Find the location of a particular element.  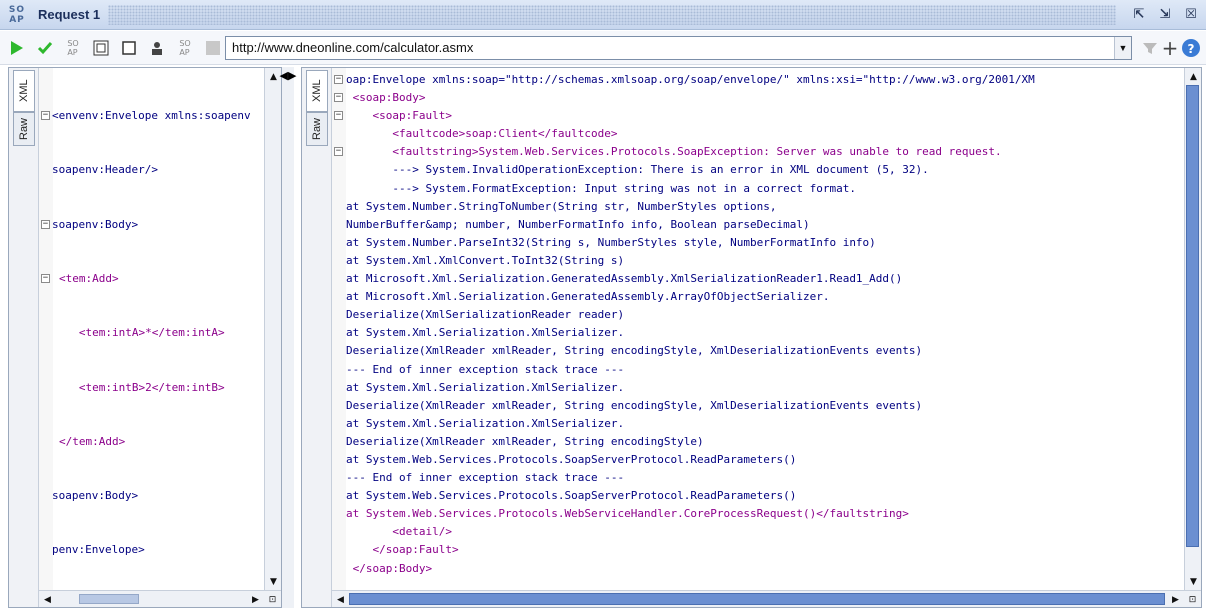

code-text: </soap:Fault> is located at coordinates (402, 550).